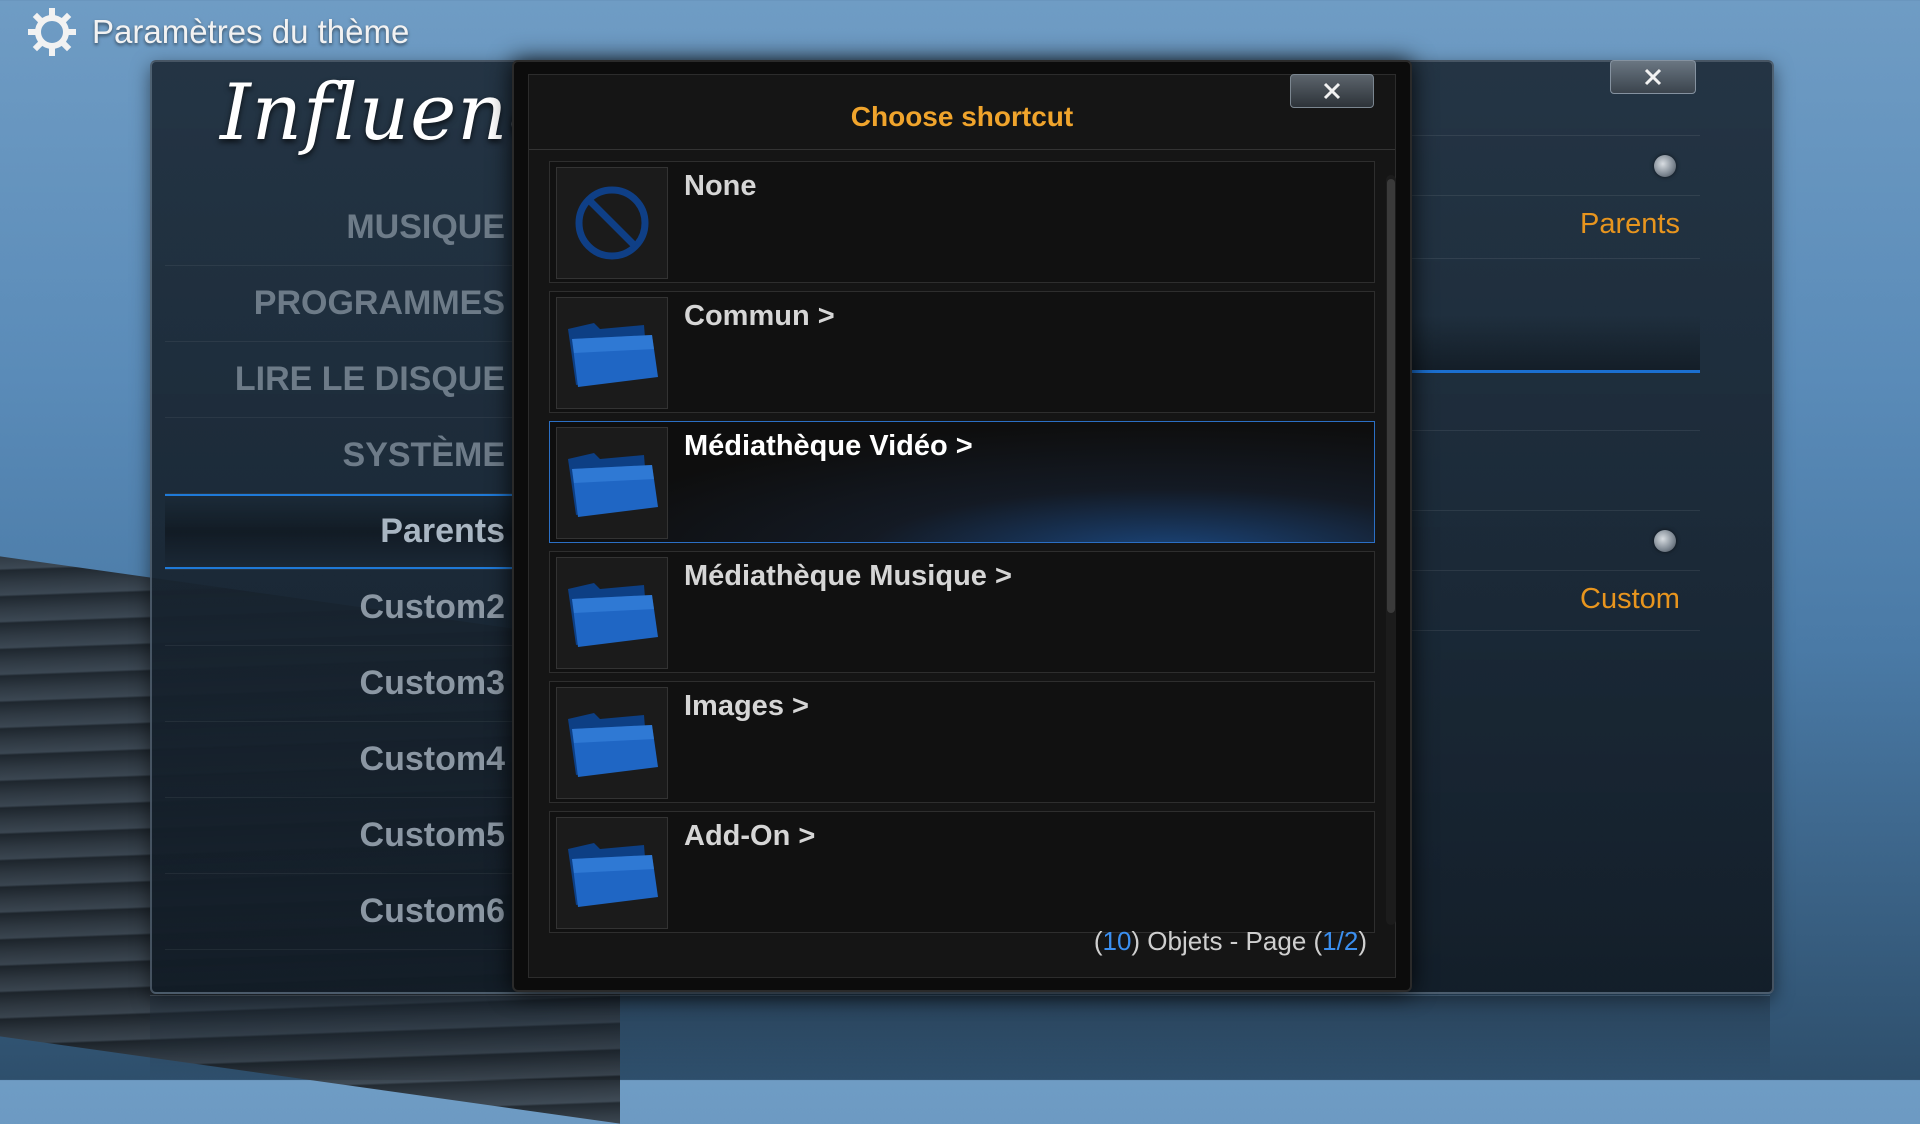  Describe the element at coordinates (1098, 941) in the screenshot. I see `footer-open: (` at that location.